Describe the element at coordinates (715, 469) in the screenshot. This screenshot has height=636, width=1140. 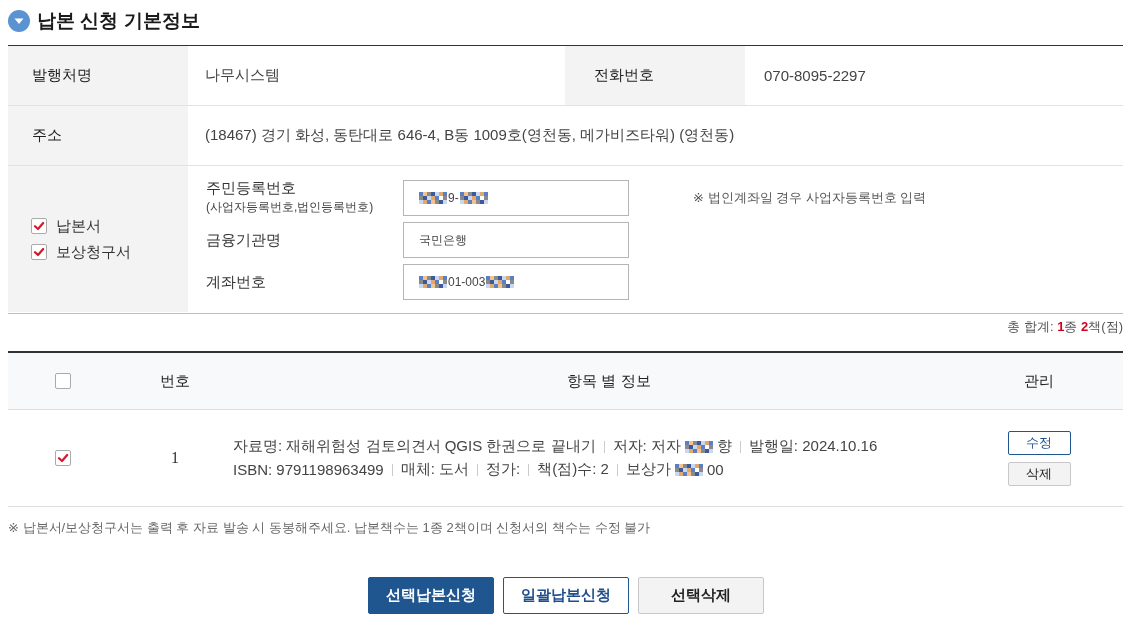
I see `item-info-text: 00` at that location.